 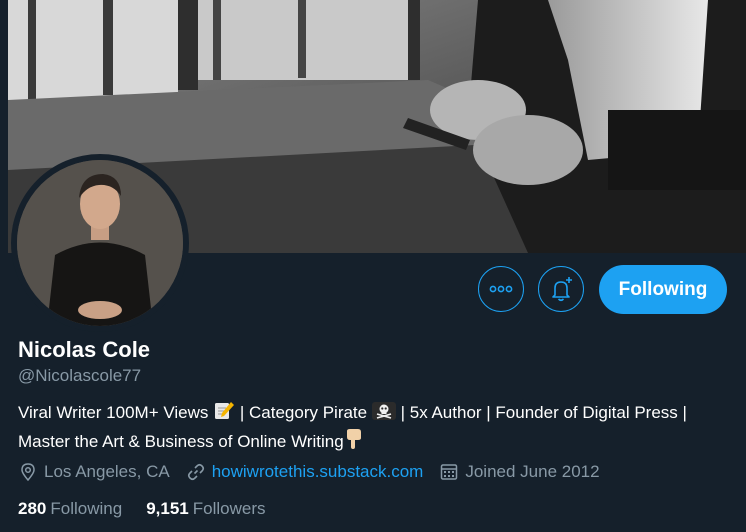 I want to click on following-button: Following, so click(x=663, y=289).